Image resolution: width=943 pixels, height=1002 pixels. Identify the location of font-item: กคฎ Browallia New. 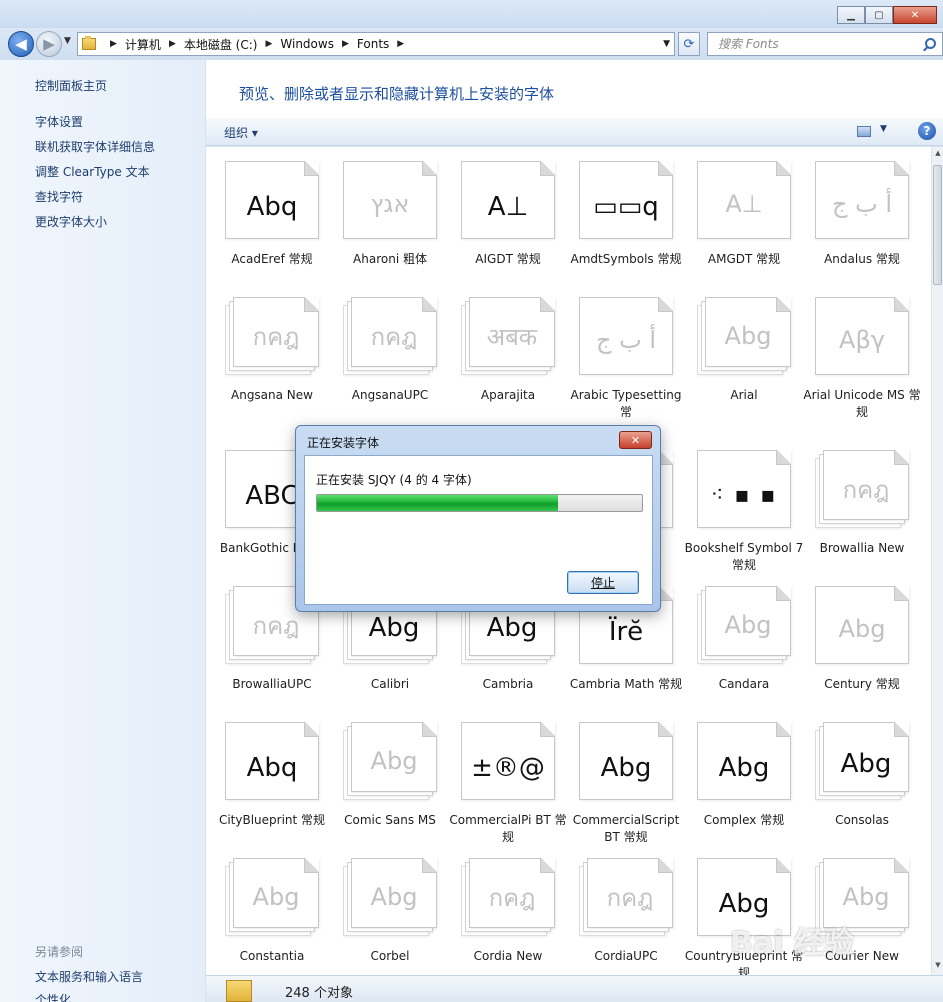
(855, 504).